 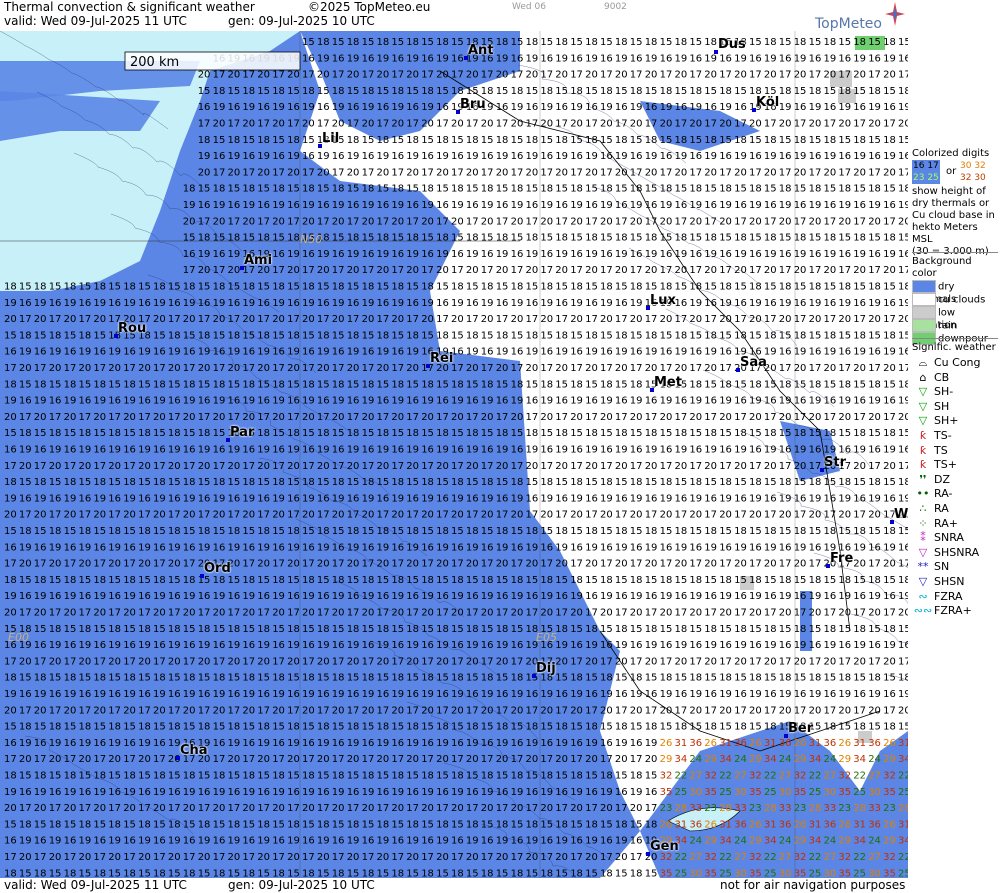 I want to click on city-label: Gen, so click(x=664, y=846).